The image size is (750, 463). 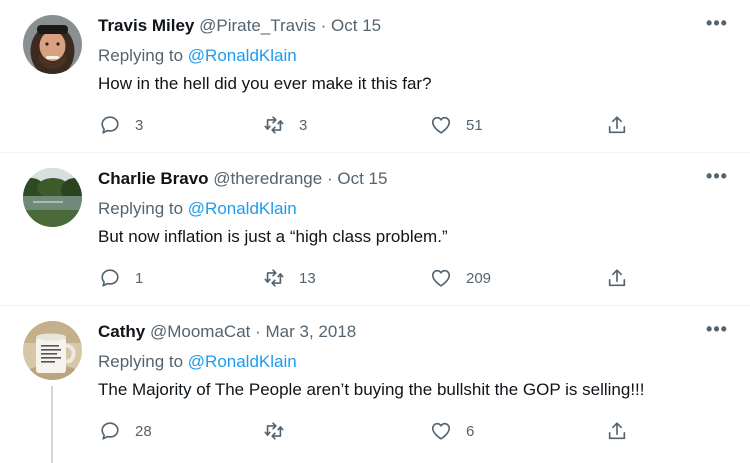 What do you see at coordinates (285, 125) in the screenshot?
I see `retweet-button: 3` at bounding box center [285, 125].